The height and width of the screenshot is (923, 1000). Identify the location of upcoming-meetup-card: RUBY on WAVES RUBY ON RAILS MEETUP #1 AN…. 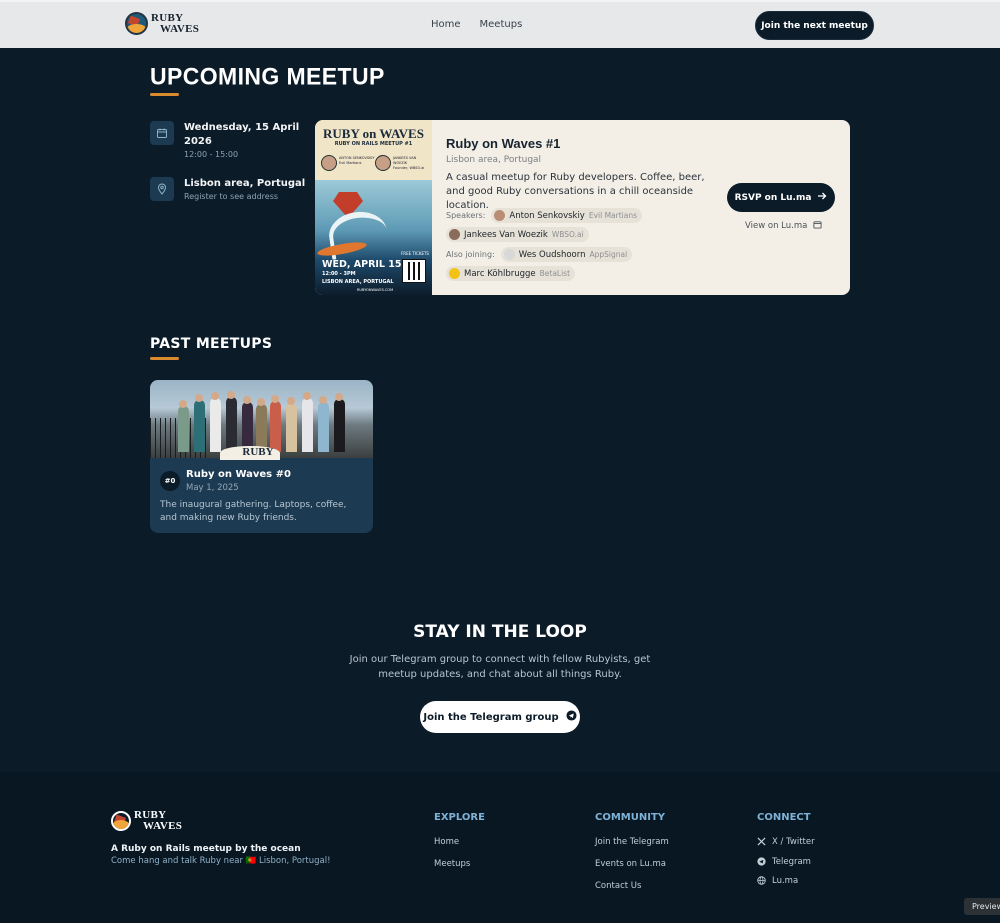
(582, 207).